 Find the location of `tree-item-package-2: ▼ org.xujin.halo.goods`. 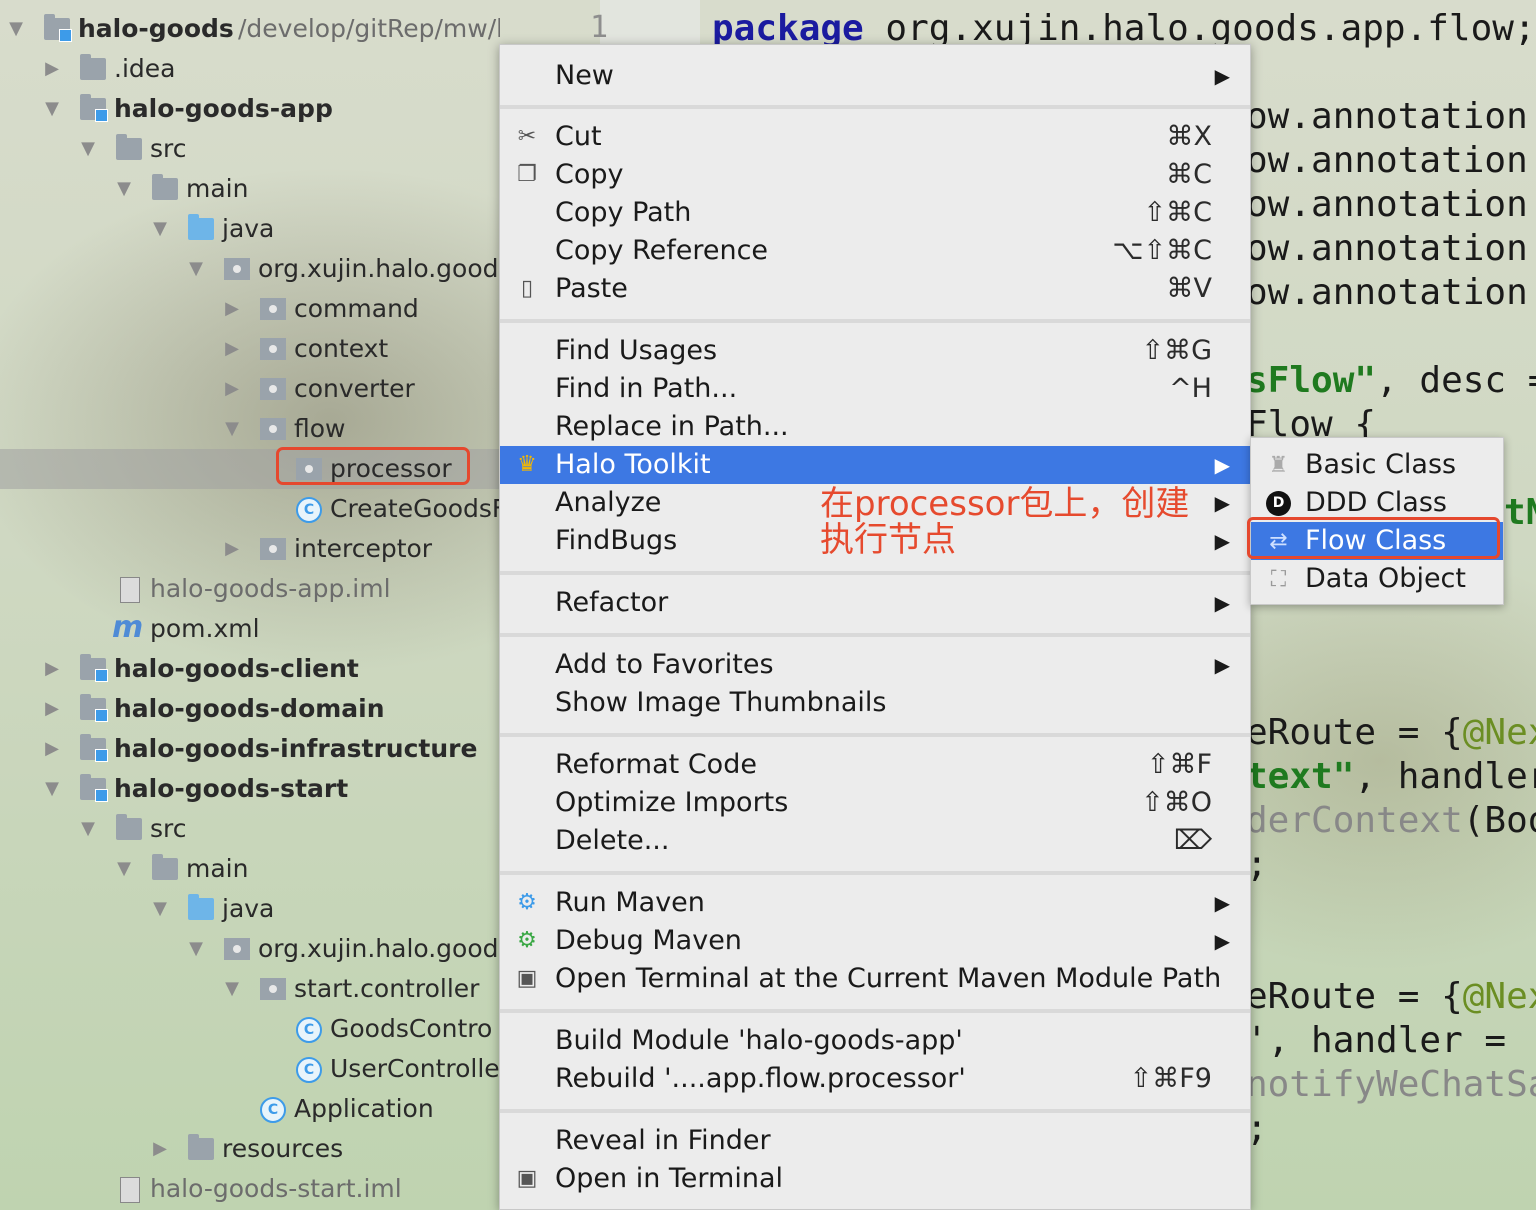

tree-item-package-2: ▼ org.xujin.halo.goods is located at coordinates (250, 949).